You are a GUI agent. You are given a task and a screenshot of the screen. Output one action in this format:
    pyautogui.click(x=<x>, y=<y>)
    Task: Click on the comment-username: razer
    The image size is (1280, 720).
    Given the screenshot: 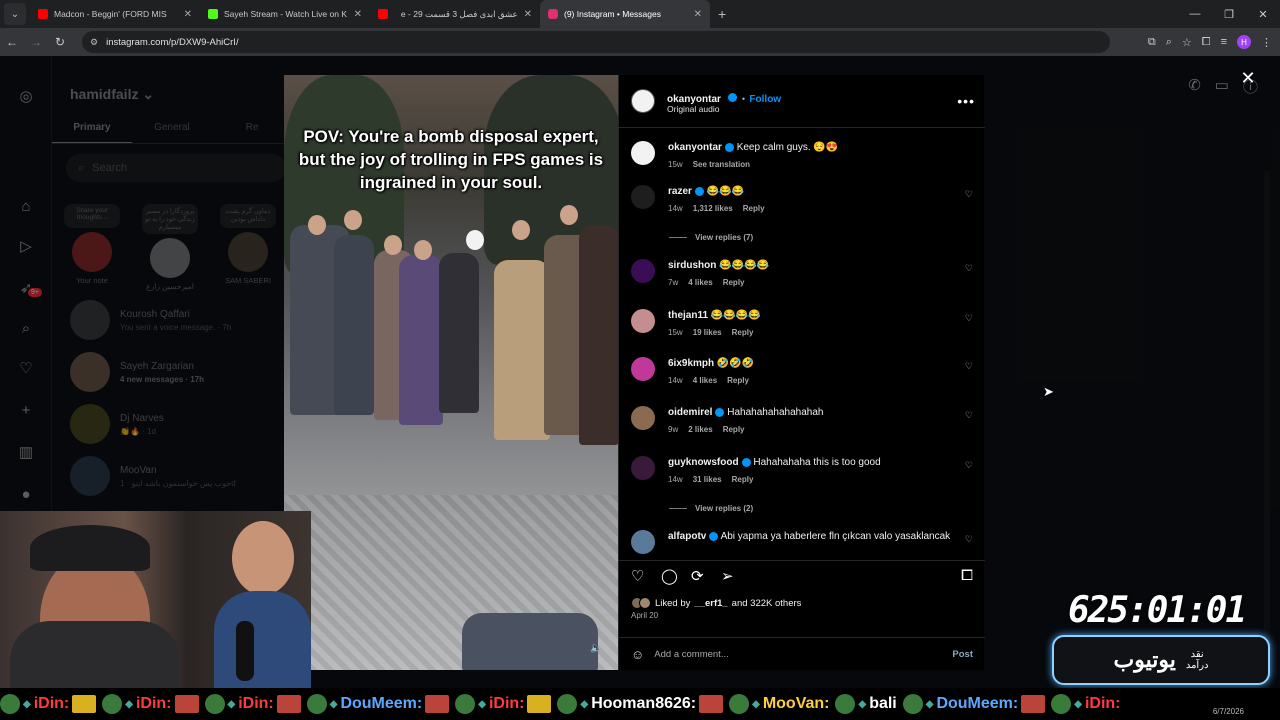 What is the action you would take?
    pyautogui.click(x=680, y=191)
    